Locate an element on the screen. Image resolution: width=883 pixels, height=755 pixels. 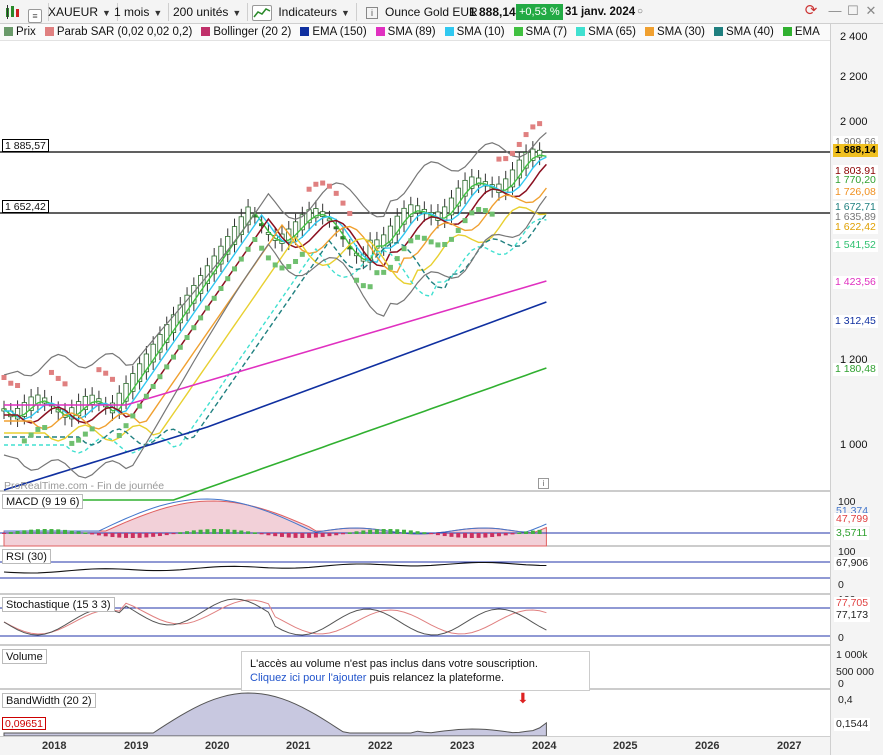
symbol-select: XAUEUR ▼ is located at coordinates (83, 12).